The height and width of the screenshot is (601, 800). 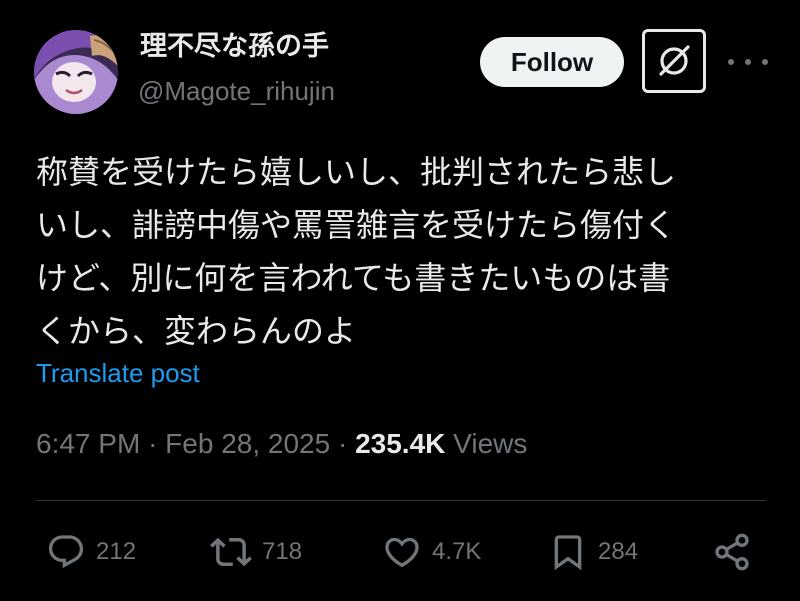 I want to click on like-count: 4.7K, so click(x=457, y=551).